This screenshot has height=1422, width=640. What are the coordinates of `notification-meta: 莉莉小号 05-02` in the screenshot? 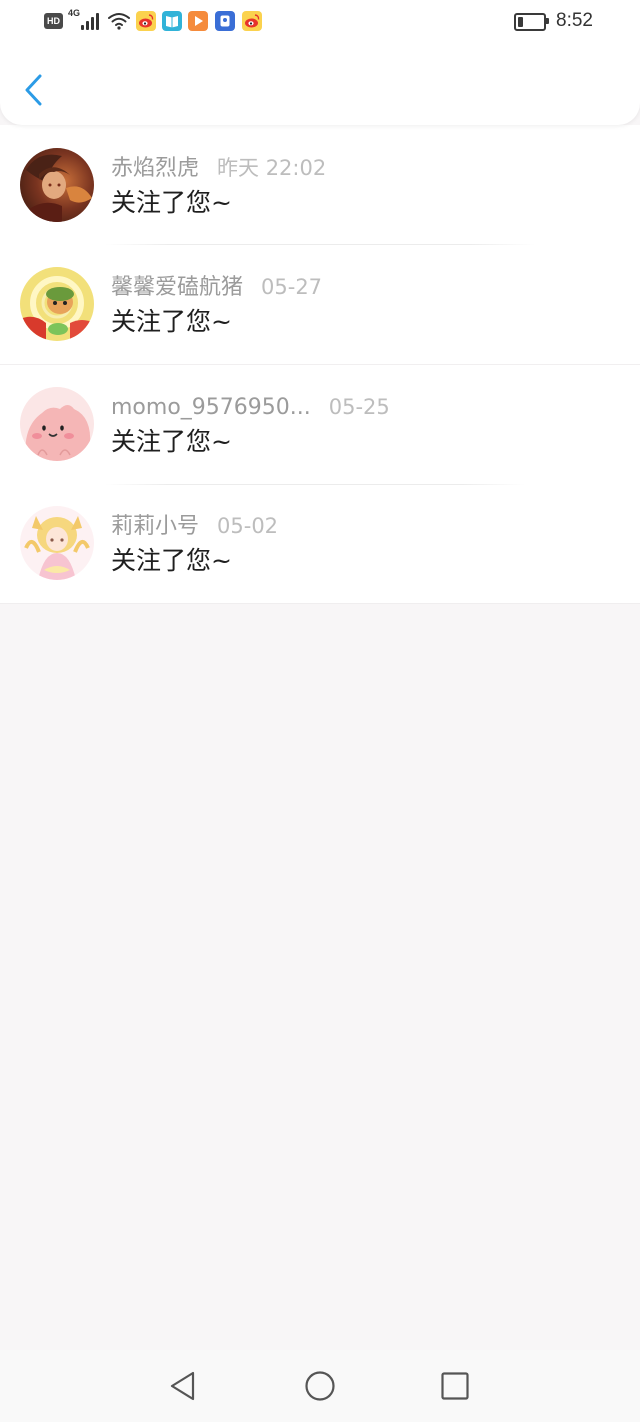 It's located at (194, 526).